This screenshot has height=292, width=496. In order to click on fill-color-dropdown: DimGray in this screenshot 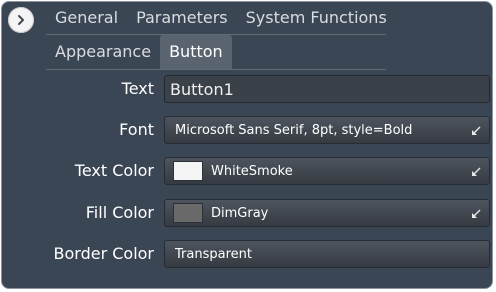, I will do `click(327, 213)`.